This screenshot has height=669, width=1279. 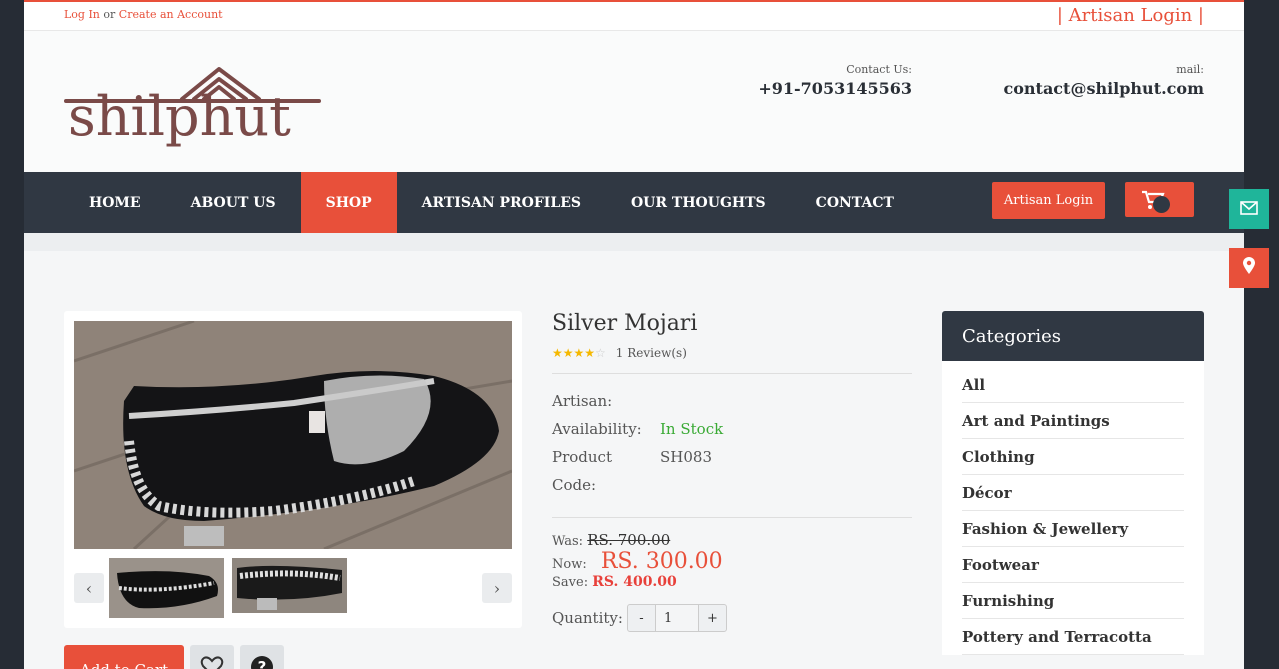 I want to click on category-art-and-paintings: Art and Paintings, so click(x=1073, y=421).